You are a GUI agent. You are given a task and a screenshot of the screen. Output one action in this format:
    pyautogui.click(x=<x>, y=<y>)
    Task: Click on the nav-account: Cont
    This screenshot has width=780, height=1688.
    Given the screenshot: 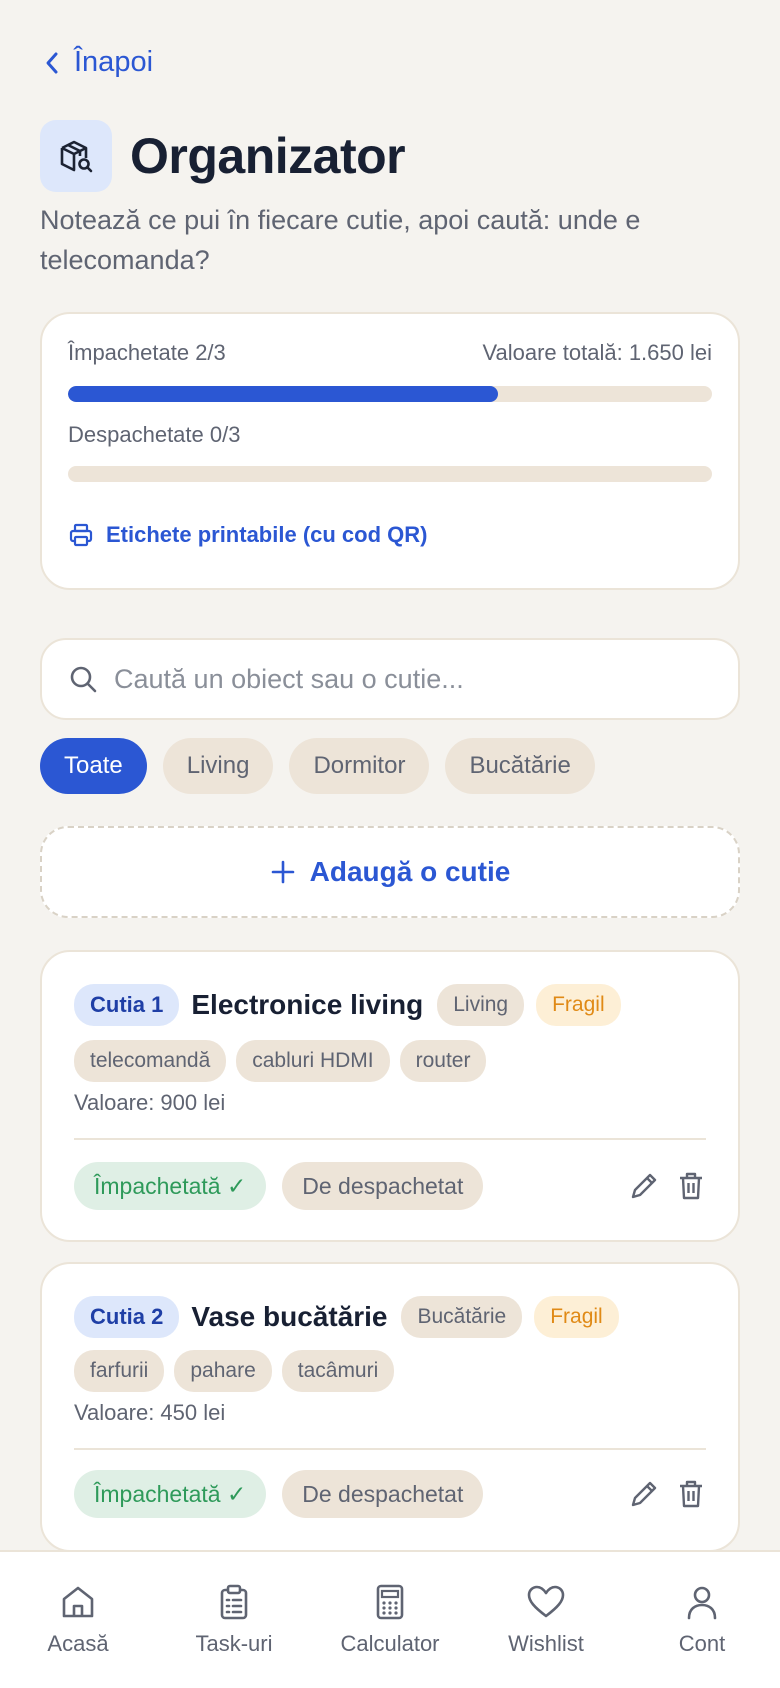 What is the action you would take?
    pyautogui.click(x=702, y=1620)
    